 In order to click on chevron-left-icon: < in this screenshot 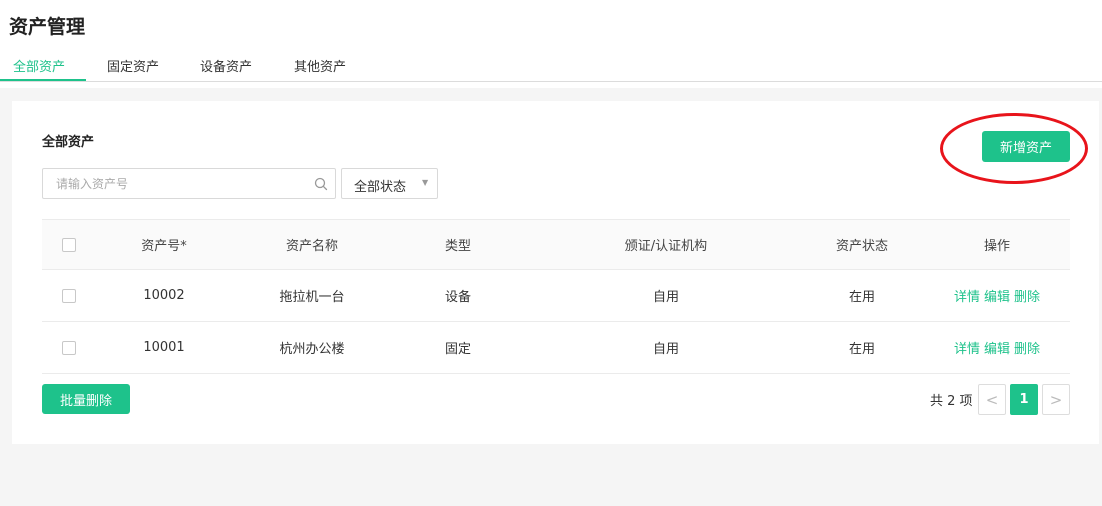, I will do `click(992, 399)`.